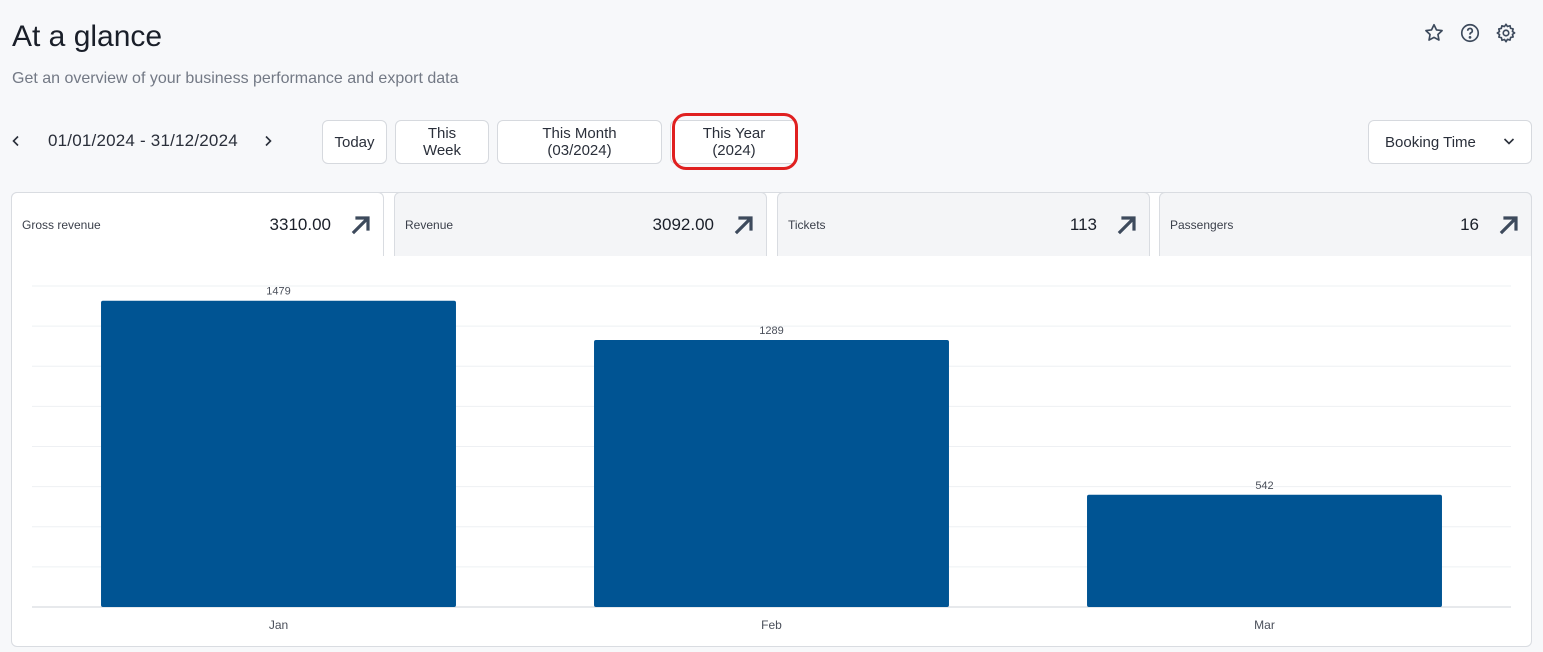 This screenshot has height=652, width=1543. I want to click on metric-value: 113, so click(1083, 224).